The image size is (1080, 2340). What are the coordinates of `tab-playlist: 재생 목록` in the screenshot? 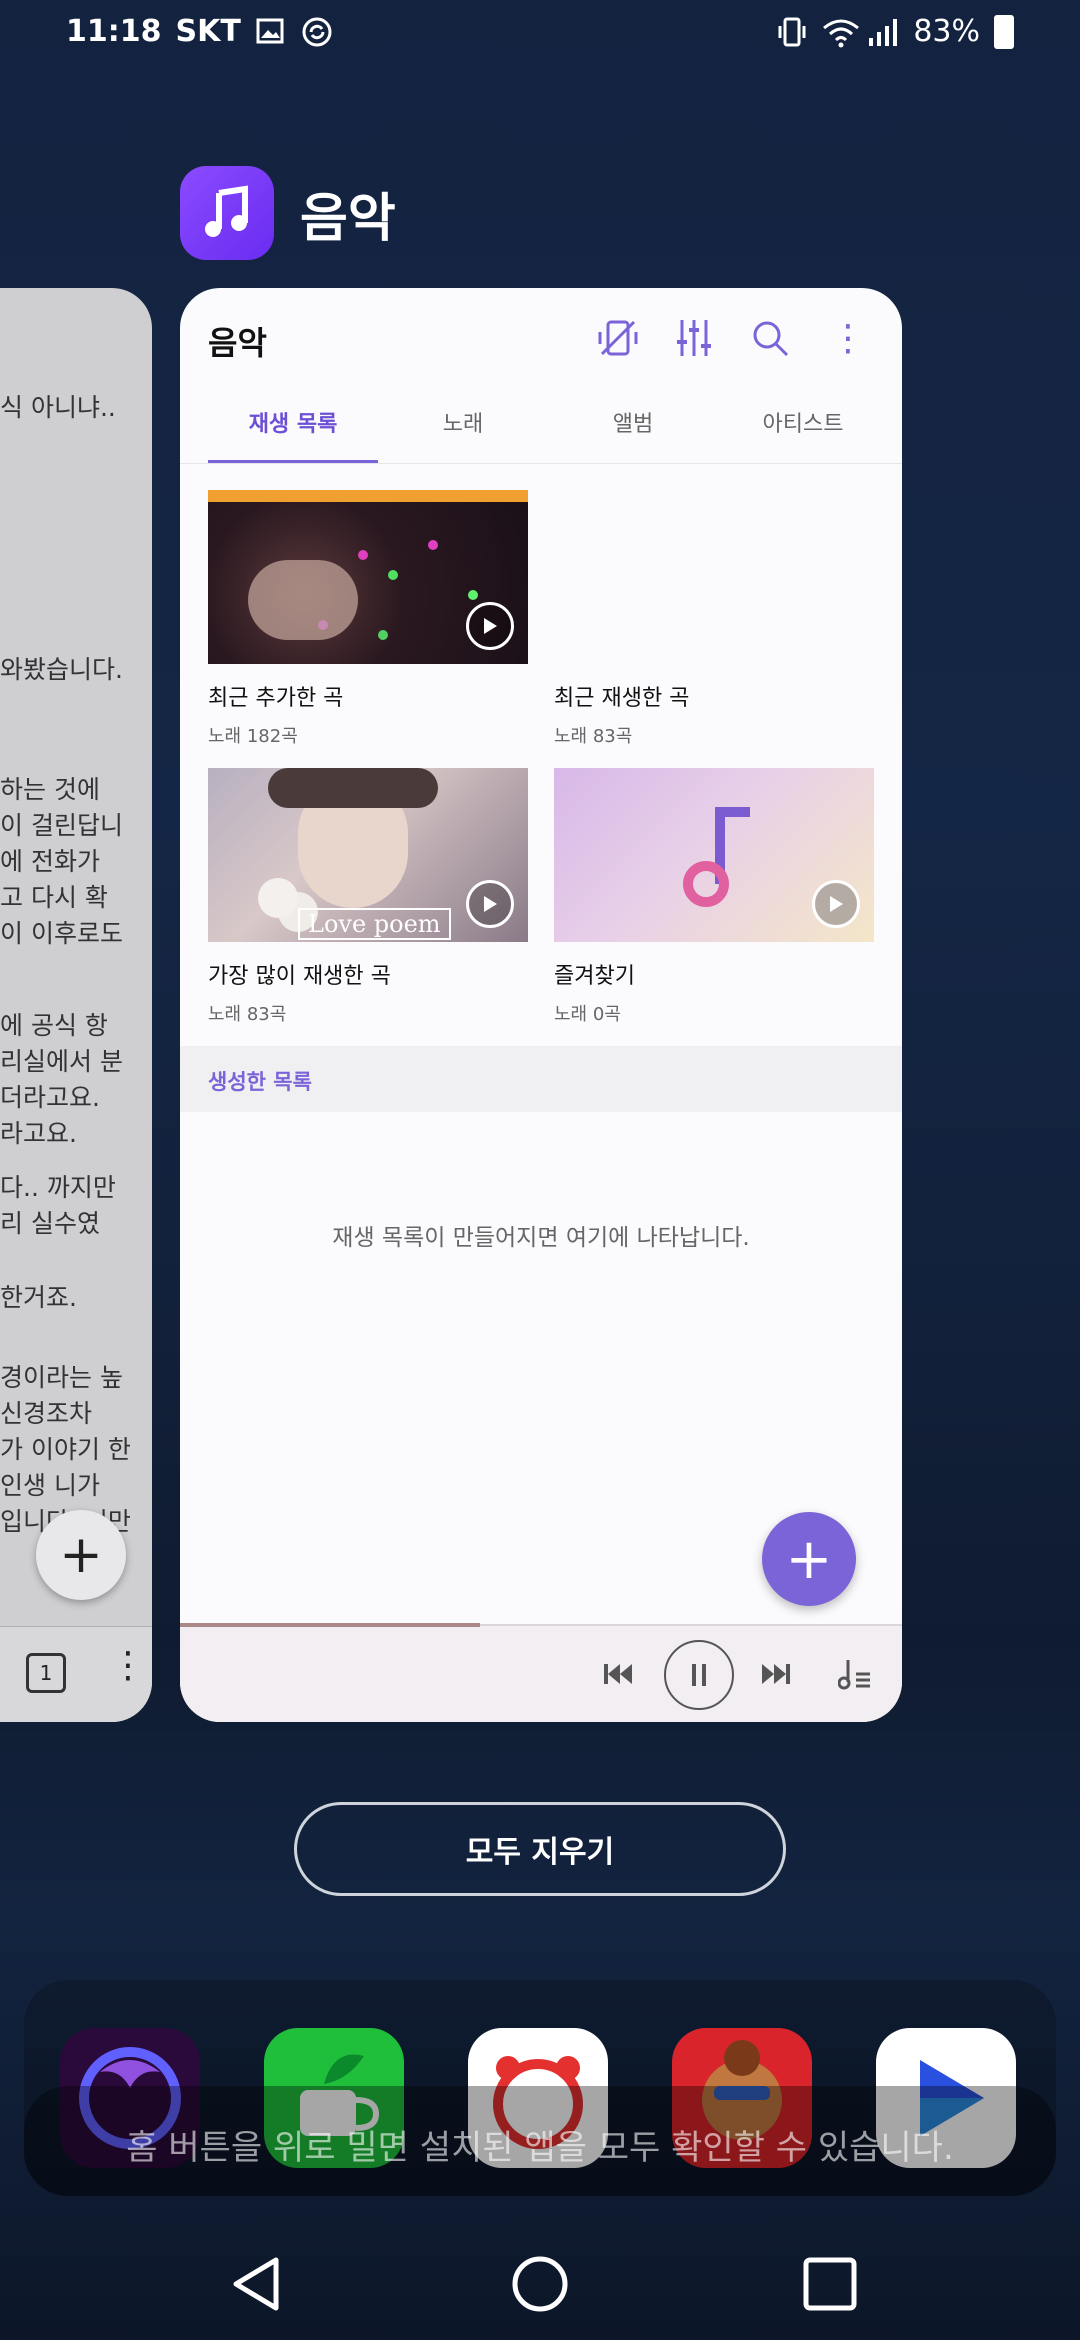 It's located at (293, 426).